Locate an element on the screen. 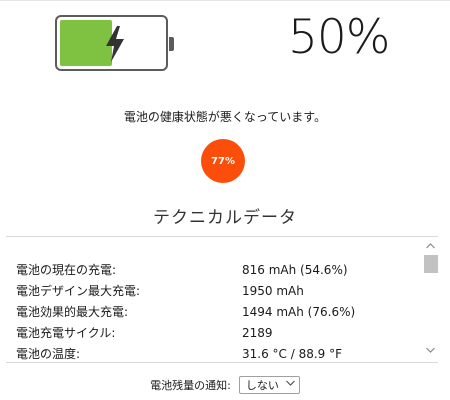  charging-bolt-icon is located at coordinates (115, 44).